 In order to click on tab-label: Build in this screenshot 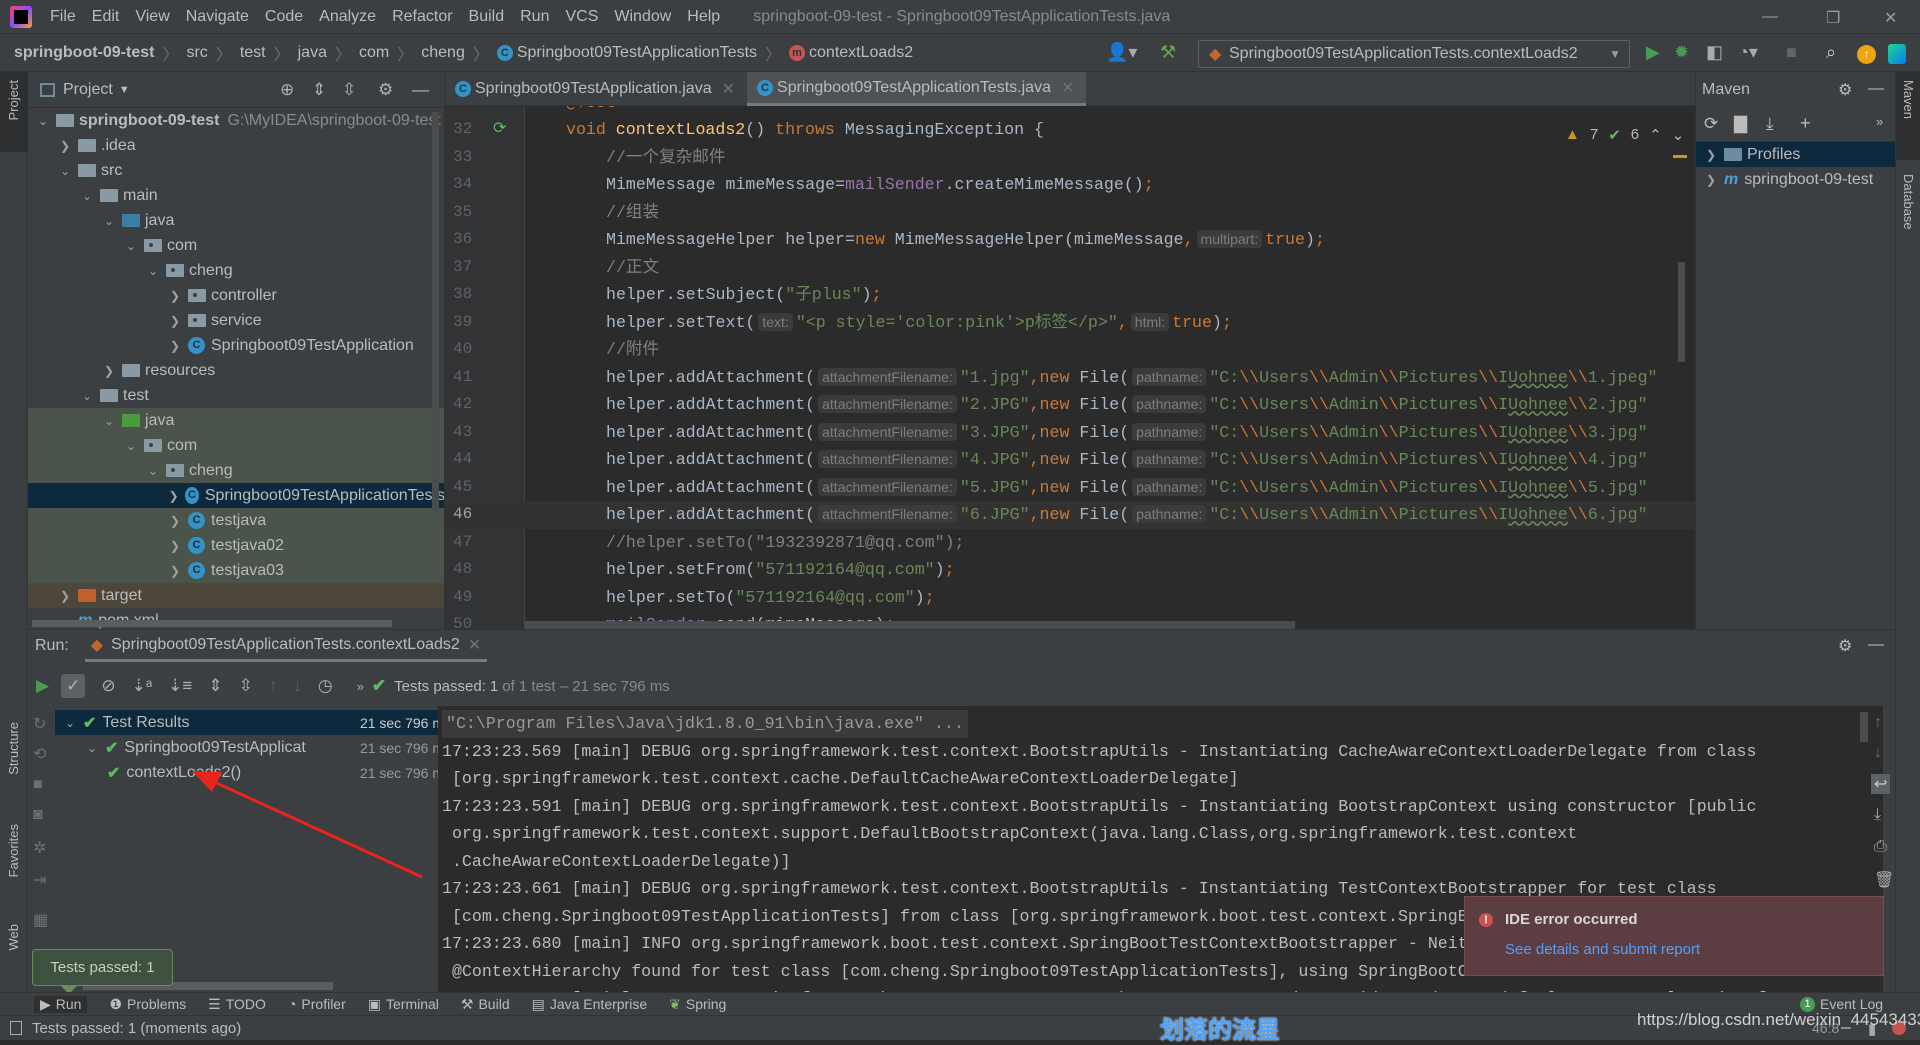, I will do `click(494, 1004)`.